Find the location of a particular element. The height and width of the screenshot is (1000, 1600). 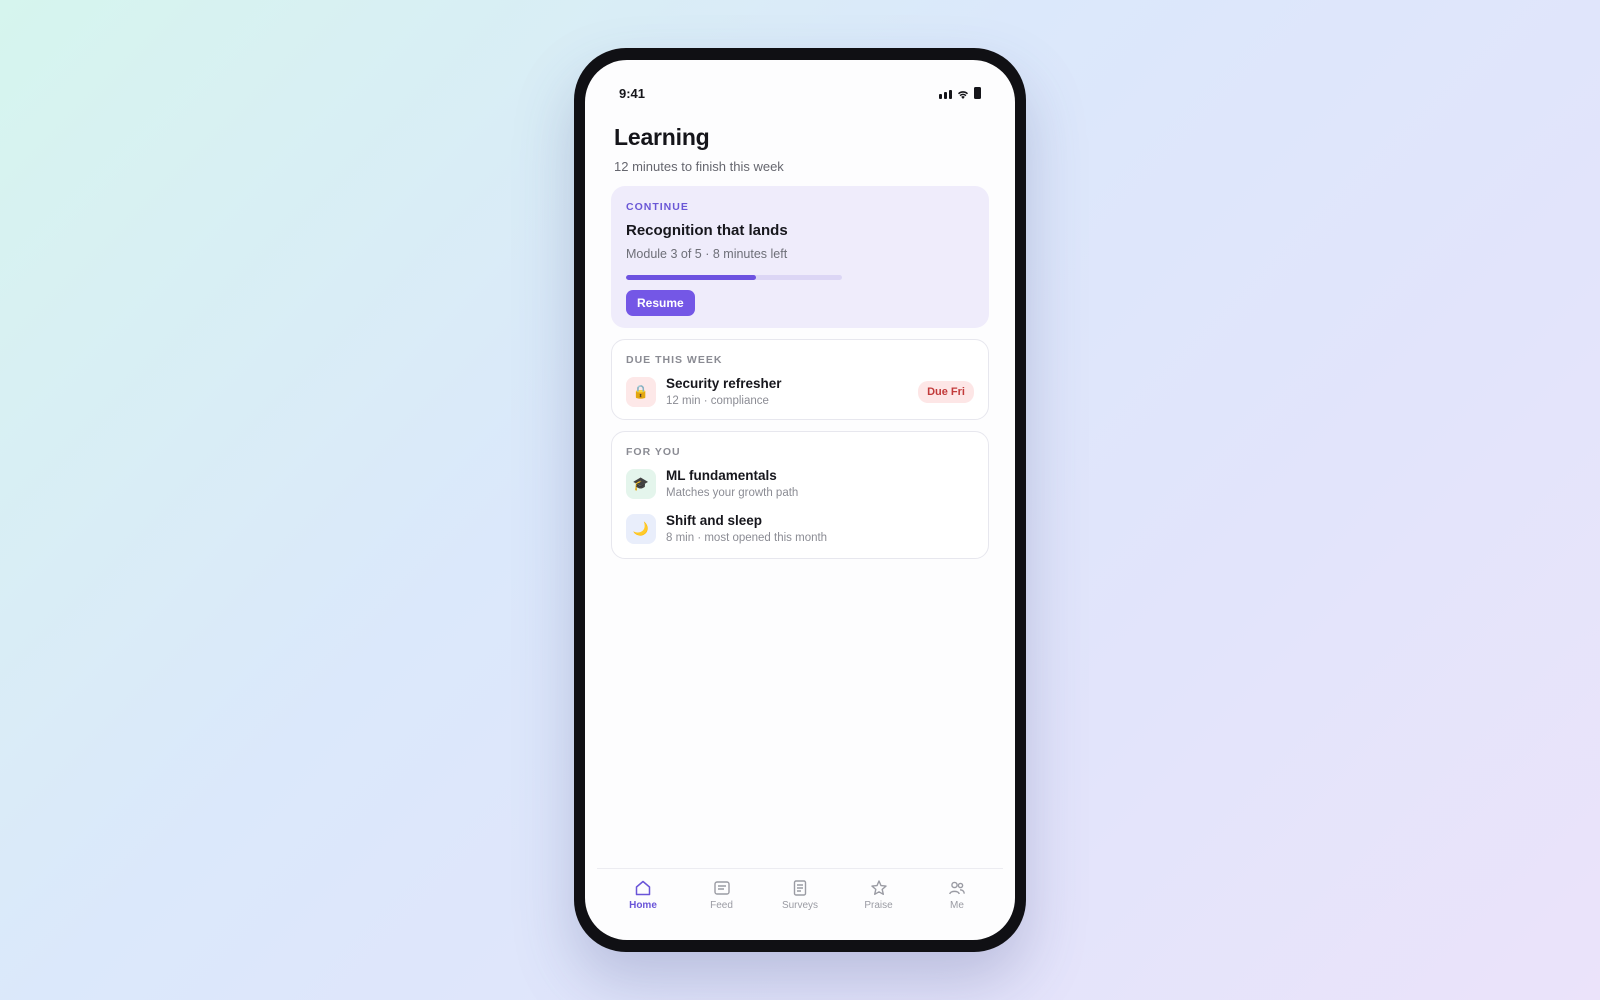

people-icon is located at coordinates (957, 888).